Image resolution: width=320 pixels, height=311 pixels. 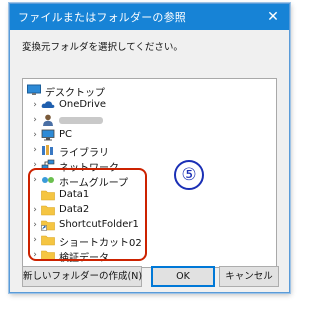 What do you see at coordinates (149, 256) in the screenshot?
I see `tree-item-test-data: › 検証データ` at bounding box center [149, 256].